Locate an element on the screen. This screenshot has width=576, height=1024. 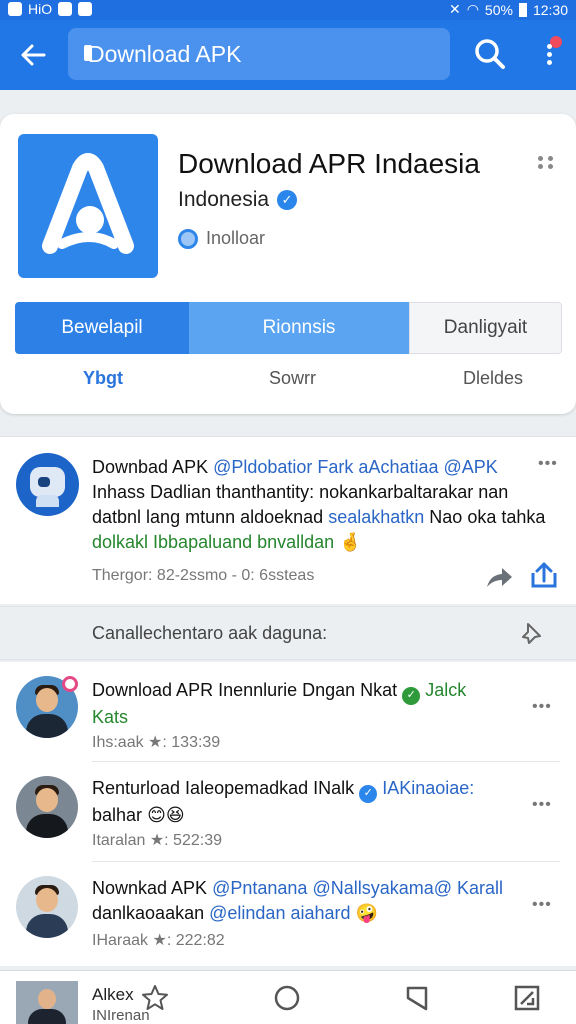
share-button is located at coordinates (499, 577).